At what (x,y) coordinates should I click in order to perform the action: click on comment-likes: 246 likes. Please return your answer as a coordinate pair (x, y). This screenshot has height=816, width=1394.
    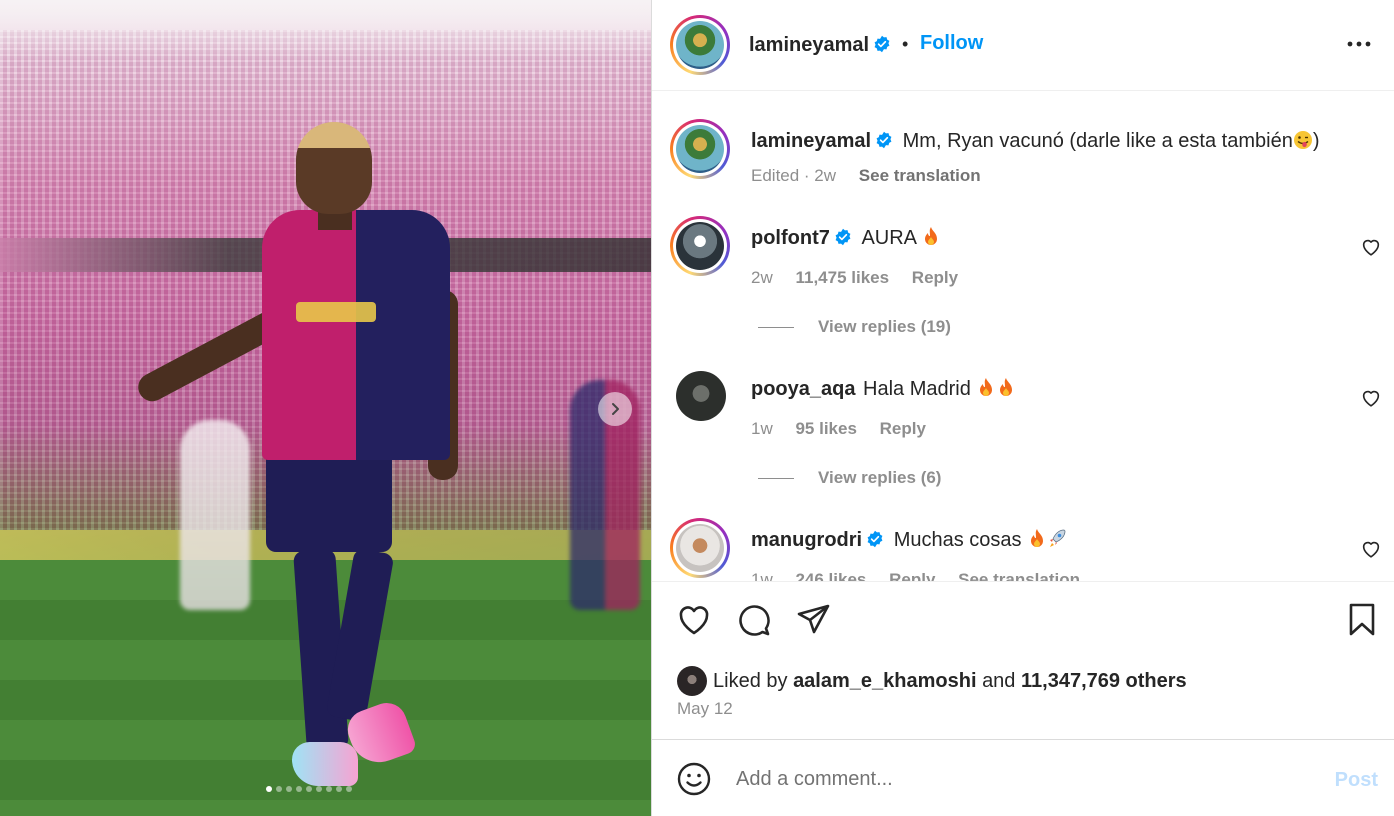
    Looking at the image, I should click on (830, 575).